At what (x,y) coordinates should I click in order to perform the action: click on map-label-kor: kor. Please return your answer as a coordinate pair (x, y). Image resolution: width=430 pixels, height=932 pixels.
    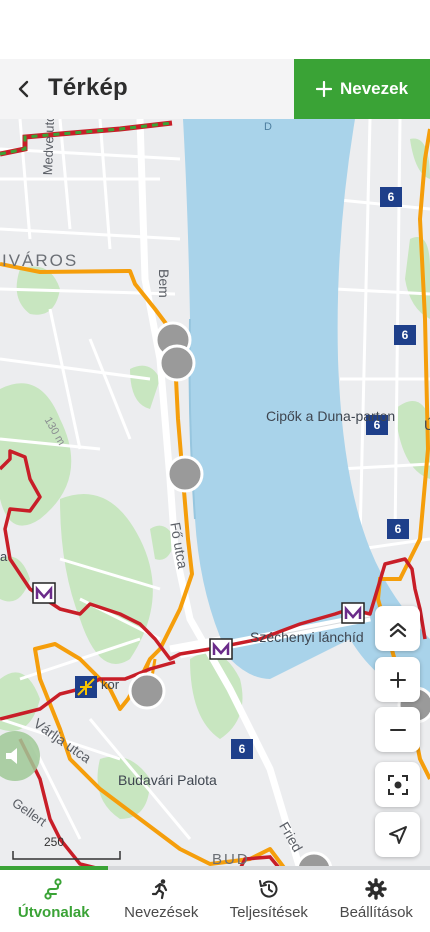
    Looking at the image, I should click on (110, 684).